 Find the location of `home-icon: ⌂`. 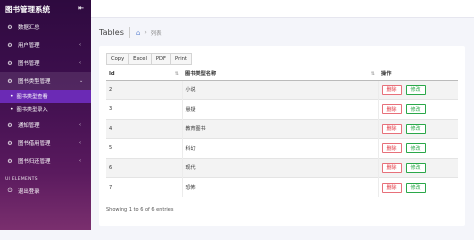

home-icon: ⌂ is located at coordinates (138, 33).